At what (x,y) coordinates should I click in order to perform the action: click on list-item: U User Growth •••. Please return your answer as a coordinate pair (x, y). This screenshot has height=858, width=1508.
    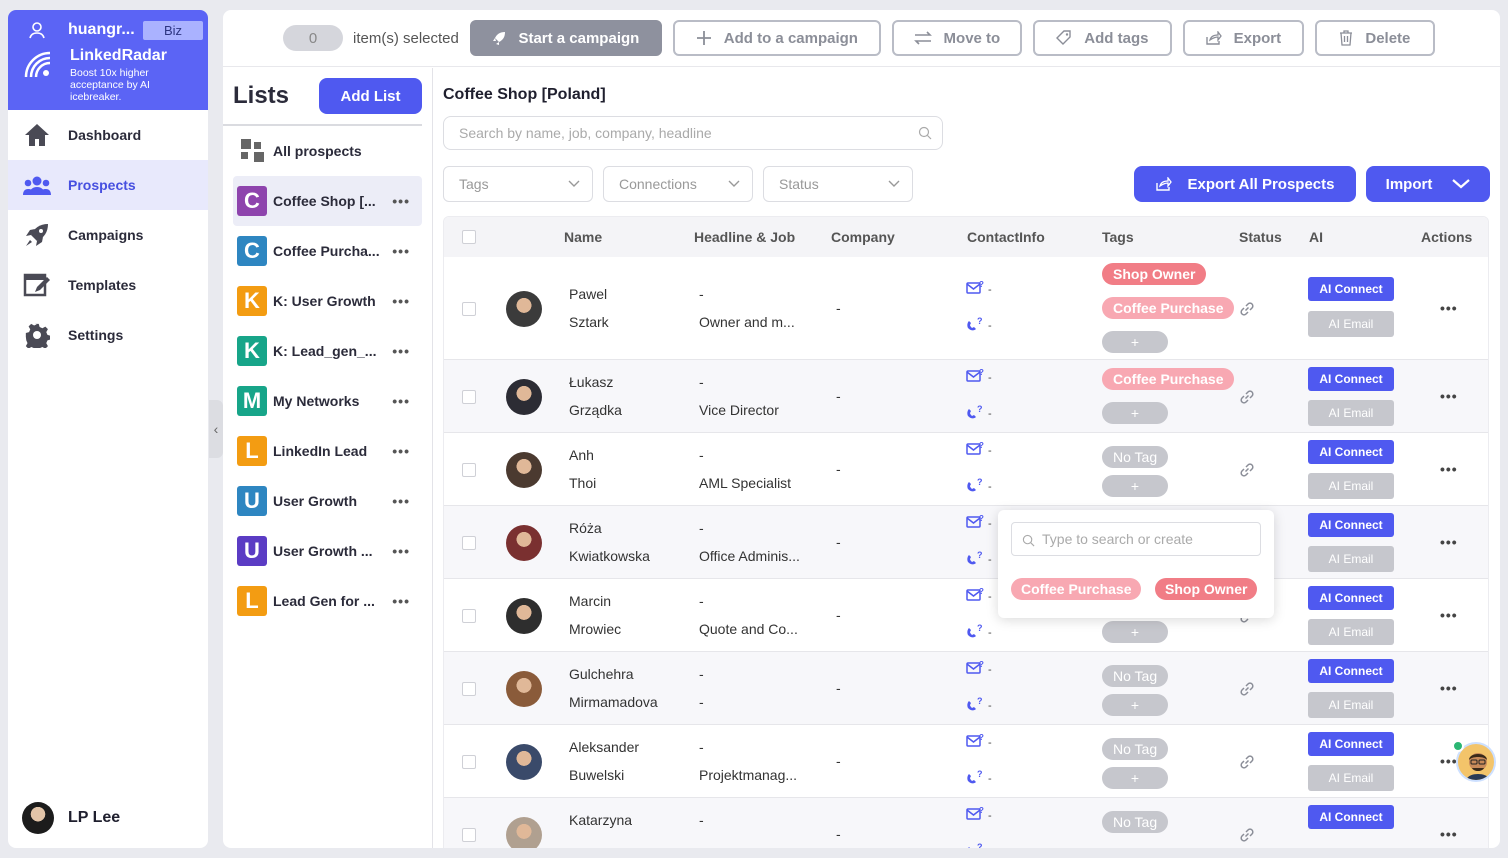
    Looking at the image, I should click on (327, 501).